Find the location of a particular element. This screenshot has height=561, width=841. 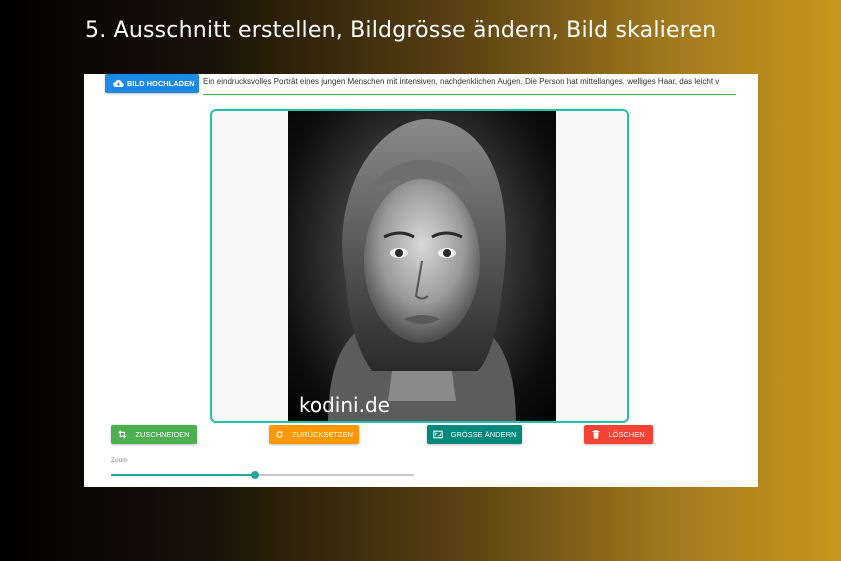

upload-image-button: BILD HOCHLADEN is located at coordinates (152, 83).